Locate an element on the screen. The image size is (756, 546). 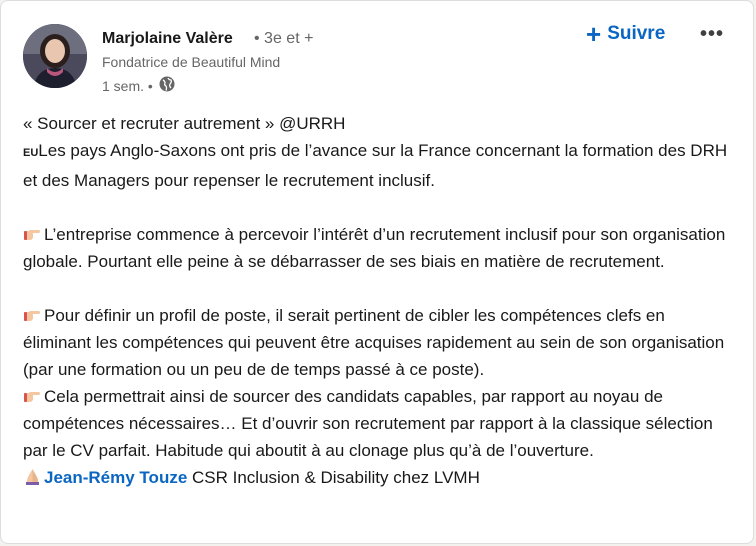
author-avatar is located at coordinates (55, 56).